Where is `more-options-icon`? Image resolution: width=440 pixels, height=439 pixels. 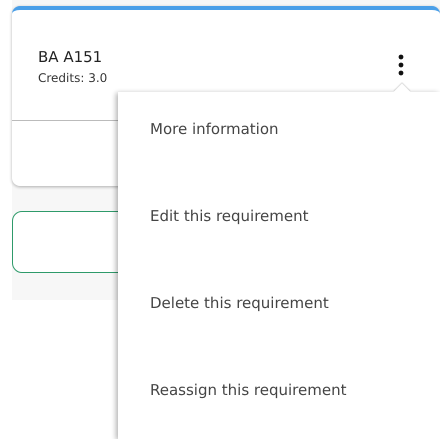 more-options-icon is located at coordinates (401, 65).